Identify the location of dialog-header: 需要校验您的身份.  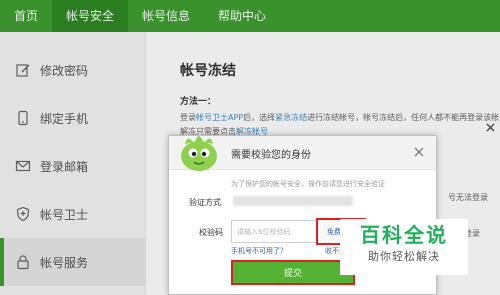
(302, 153).